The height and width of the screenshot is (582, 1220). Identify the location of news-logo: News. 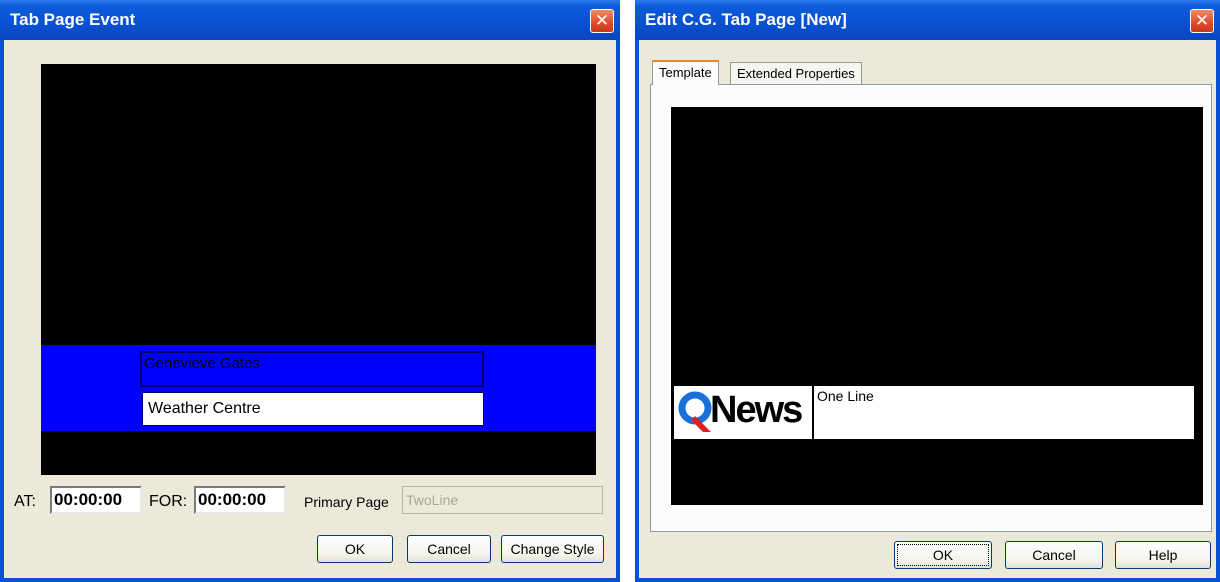
(744, 412).